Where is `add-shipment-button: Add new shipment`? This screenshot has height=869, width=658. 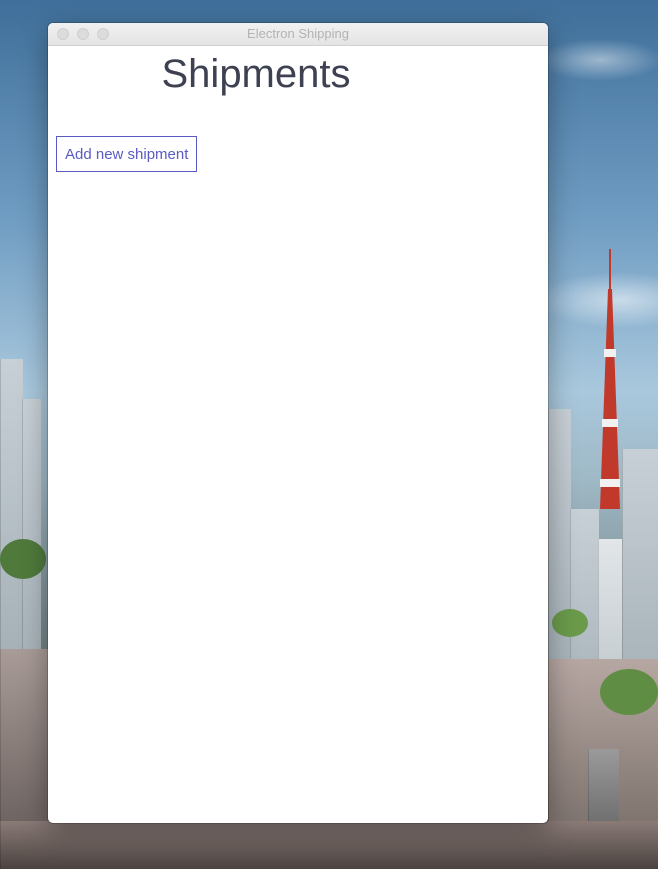 add-shipment-button: Add new shipment is located at coordinates (127, 154).